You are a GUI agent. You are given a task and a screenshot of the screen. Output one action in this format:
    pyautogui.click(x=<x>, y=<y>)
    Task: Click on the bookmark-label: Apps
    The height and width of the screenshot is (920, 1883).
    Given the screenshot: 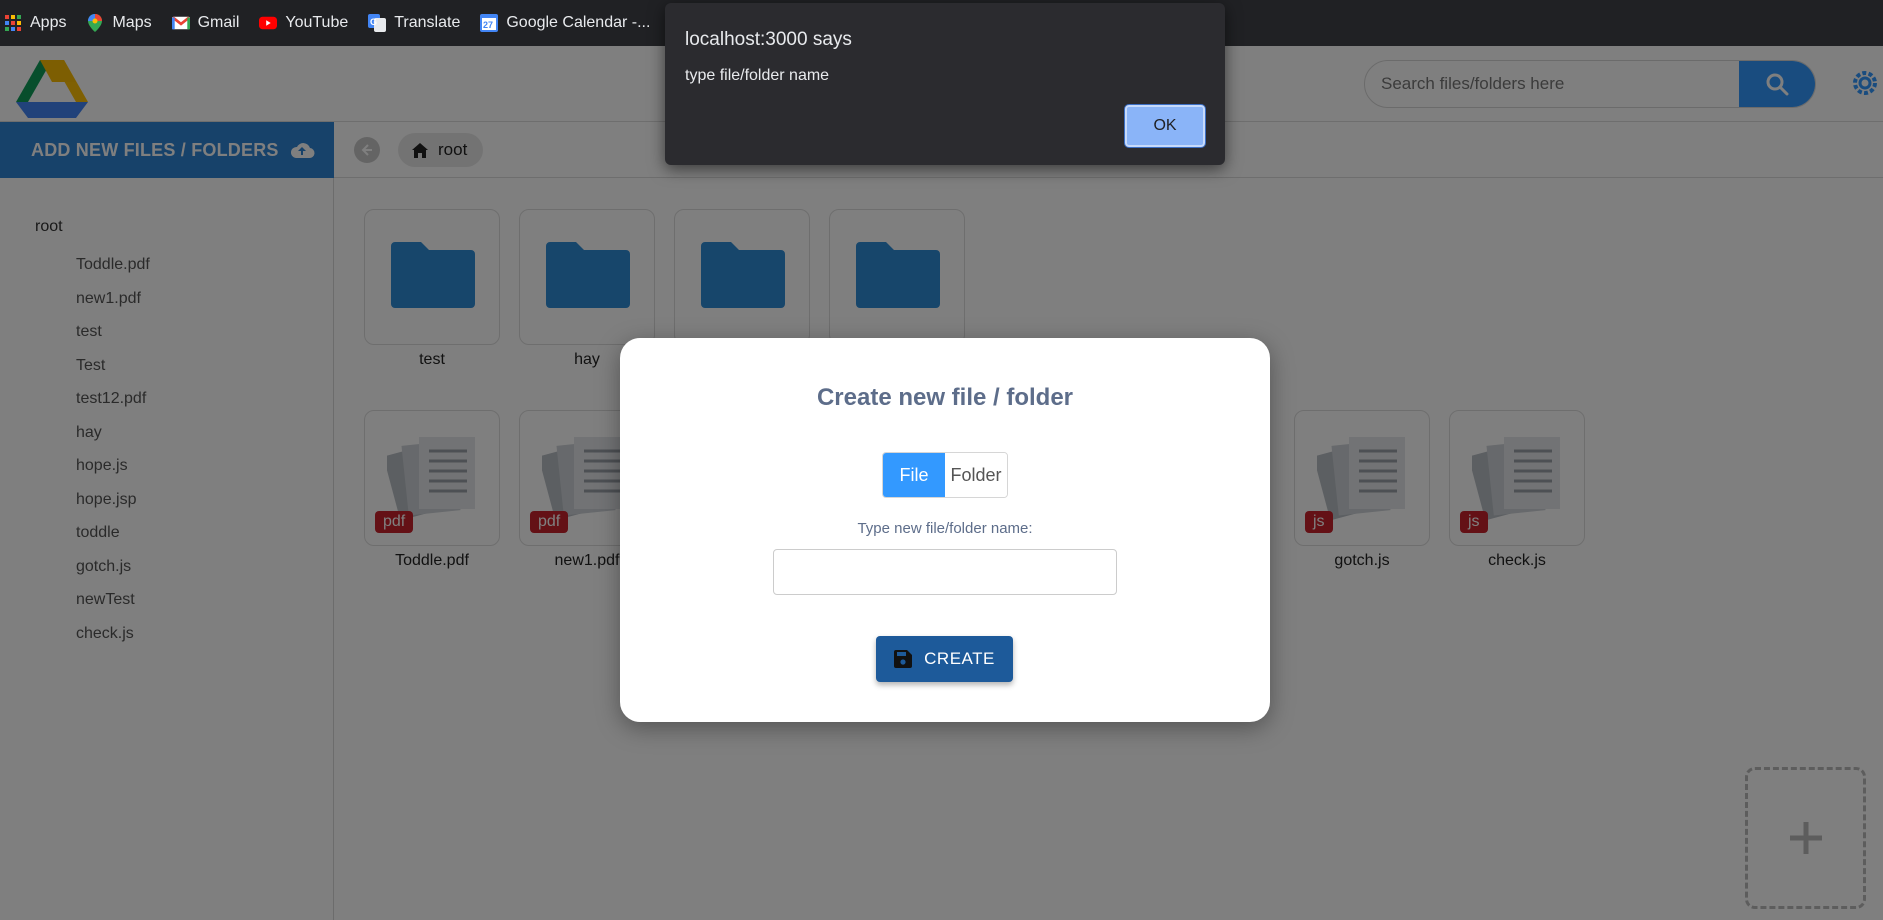 What is the action you would take?
    pyautogui.click(x=48, y=22)
    